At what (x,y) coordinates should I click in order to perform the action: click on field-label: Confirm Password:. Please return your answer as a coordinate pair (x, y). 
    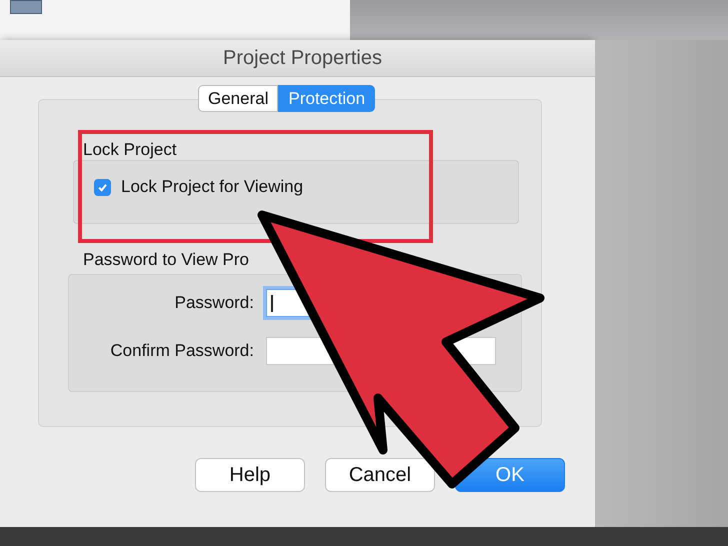
    Looking at the image, I should click on (181, 351).